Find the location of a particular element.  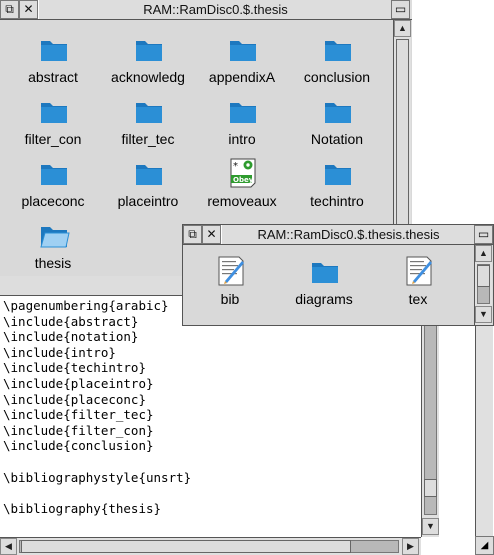

item-label: acknowledg is located at coordinates (148, 77).